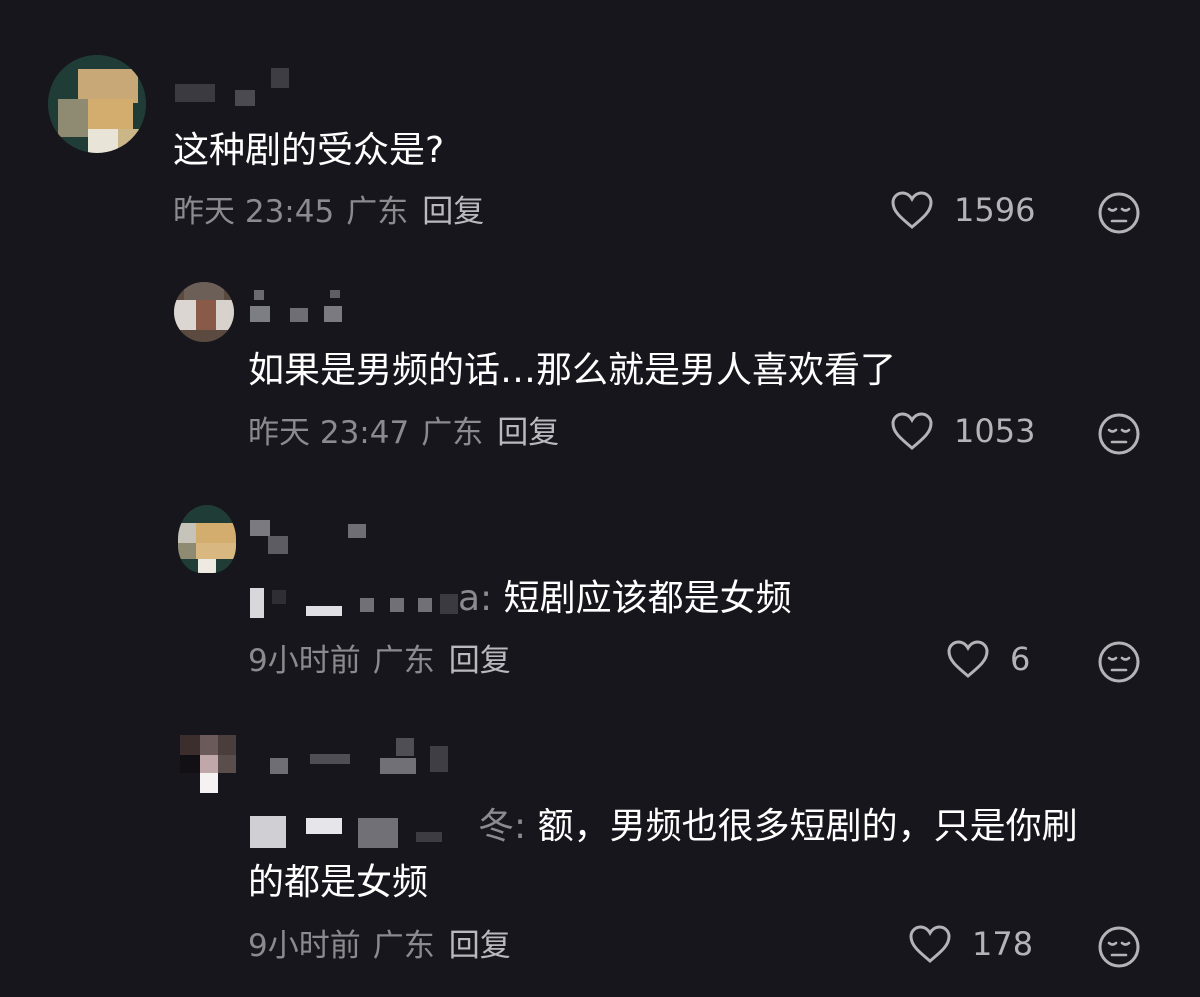 This screenshot has width=1200, height=997. I want to click on comment-body: 额，男频也很多短剧的，只是你刷, so click(807, 826).